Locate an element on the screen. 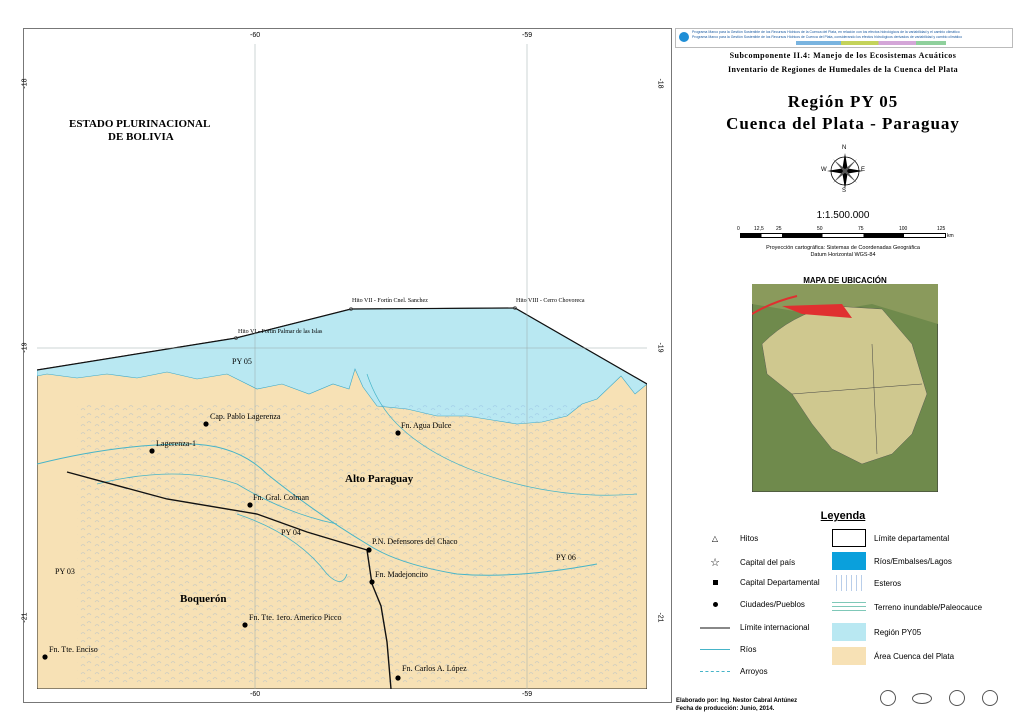 The height and width of the screenshot is (724, 1024). scale-tick: 12,5 is located at coordinates (759, 229).